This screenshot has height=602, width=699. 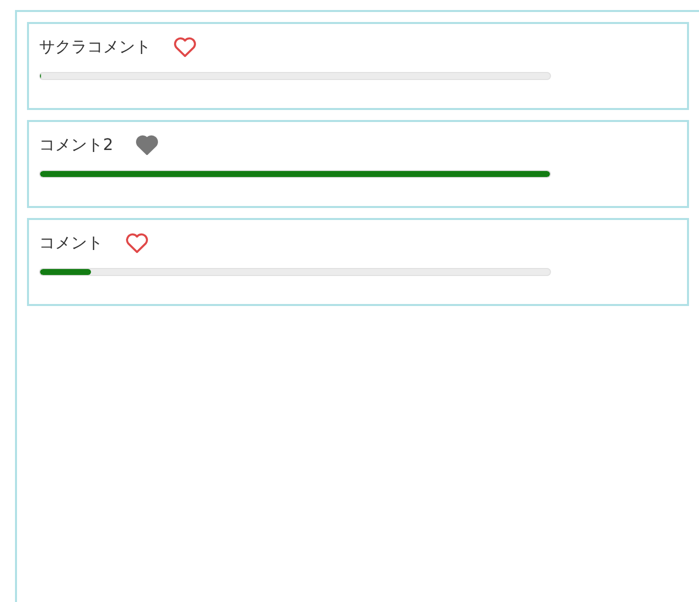 I want to click on comment-text: サクラコメント, so click(x=95, y=47).